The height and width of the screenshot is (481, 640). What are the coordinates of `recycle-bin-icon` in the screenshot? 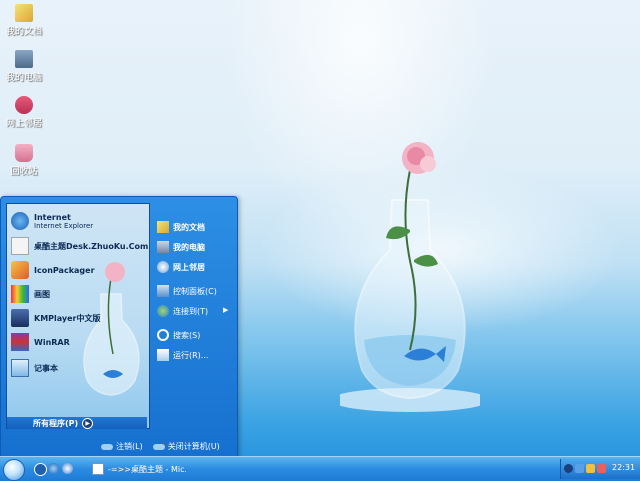 It's located at (24, 153).